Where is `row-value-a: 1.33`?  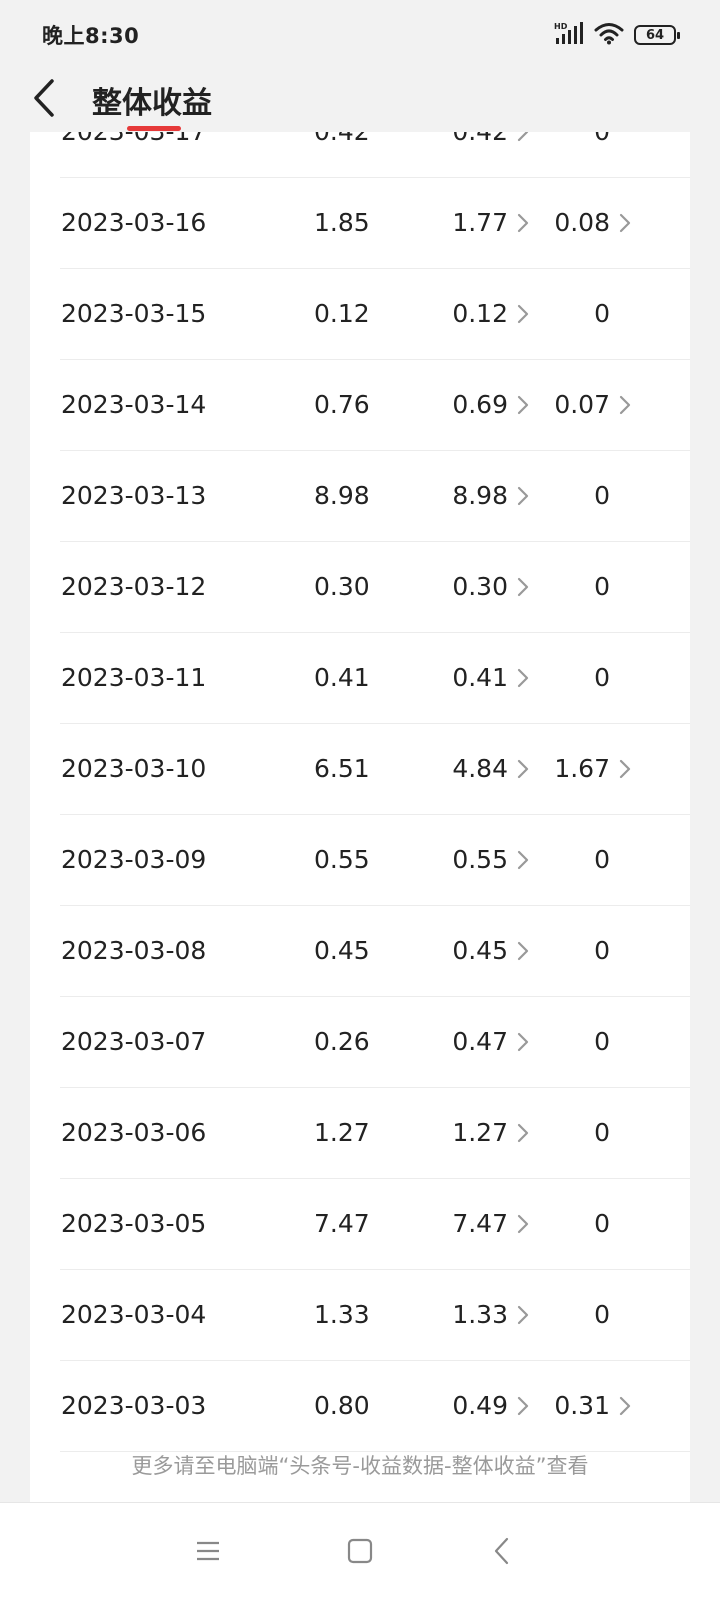 row-value-a: 1.33 is located at coordinates (491, 1315).